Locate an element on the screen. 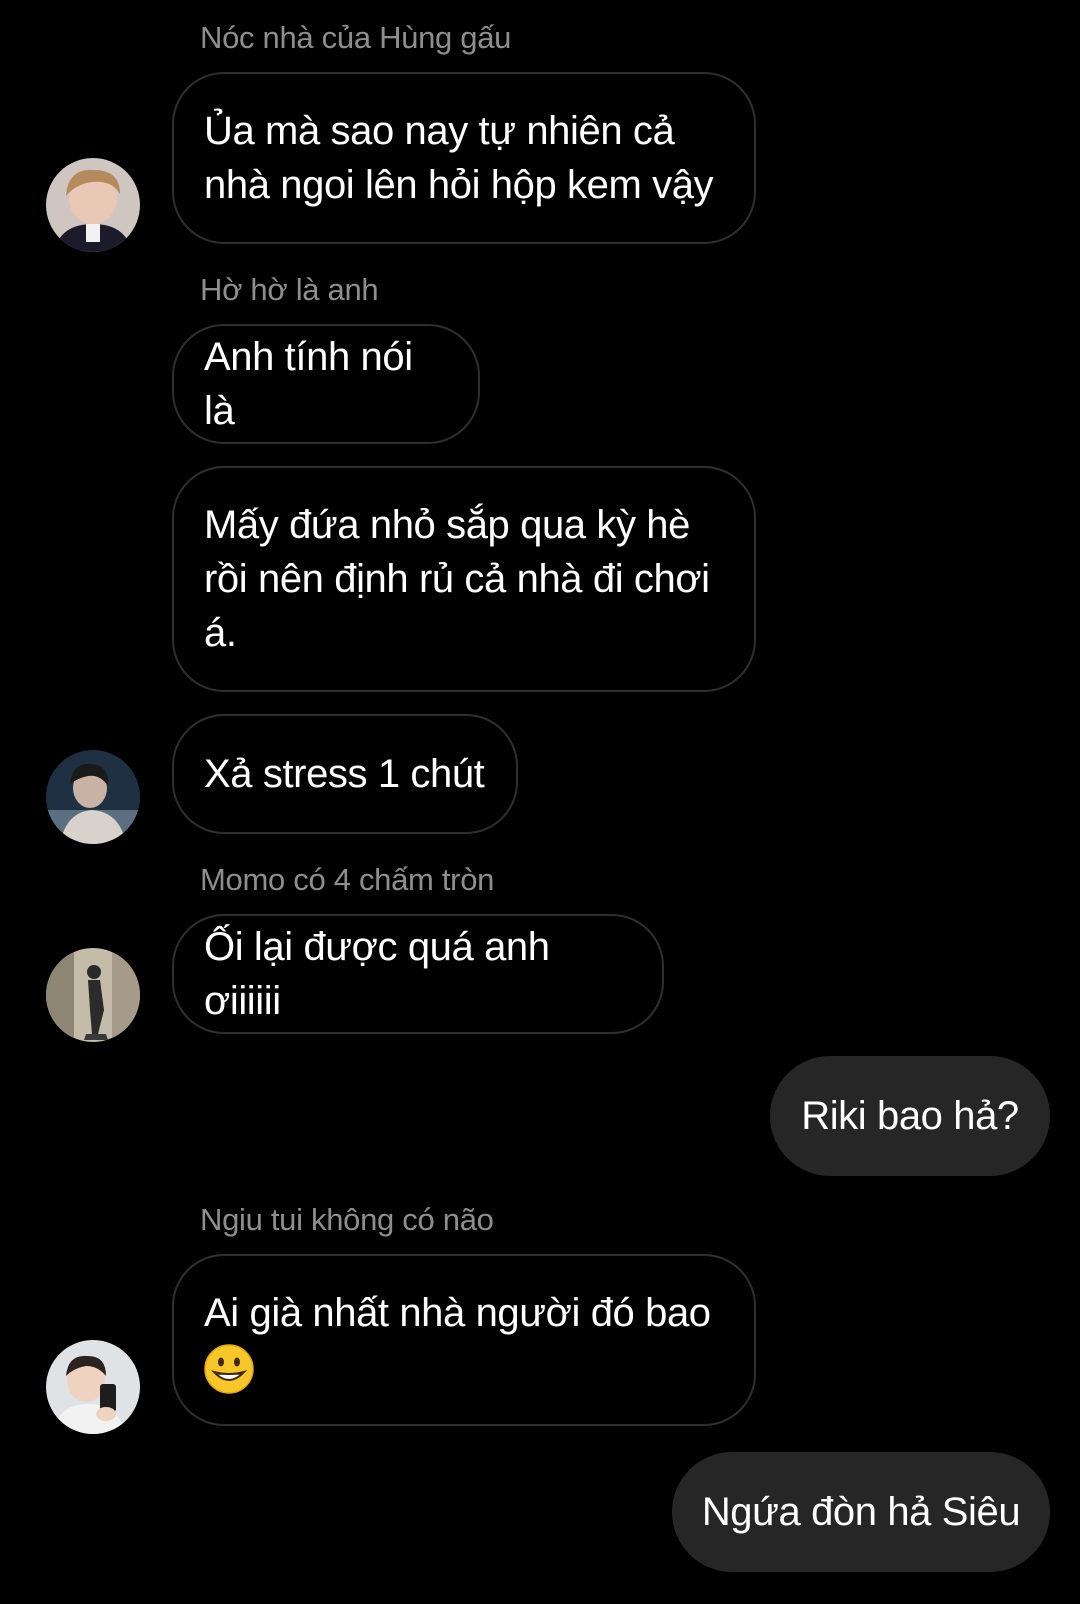 This screenshot has width=1080, height=1604. message-line: Ối lại được quá anh ơiiiiii is located at coordinates (377, 974).